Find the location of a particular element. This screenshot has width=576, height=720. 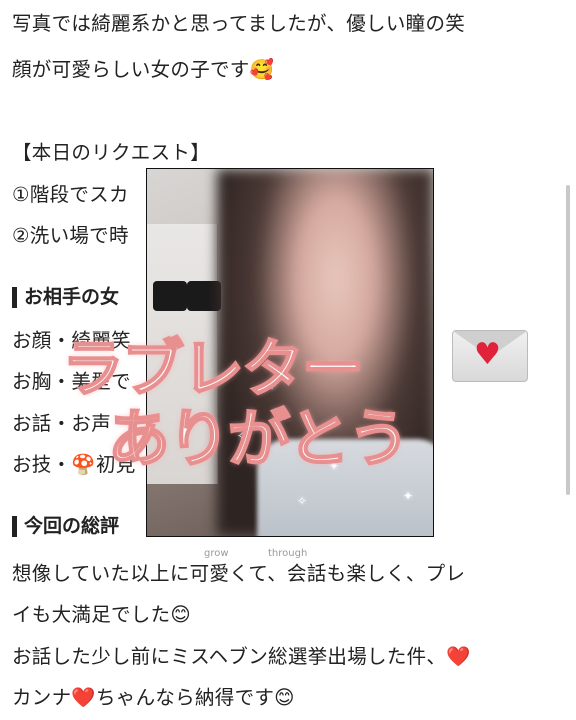

request-heading: 【本日のリクエスト】 is located at coordinates (111, 152).